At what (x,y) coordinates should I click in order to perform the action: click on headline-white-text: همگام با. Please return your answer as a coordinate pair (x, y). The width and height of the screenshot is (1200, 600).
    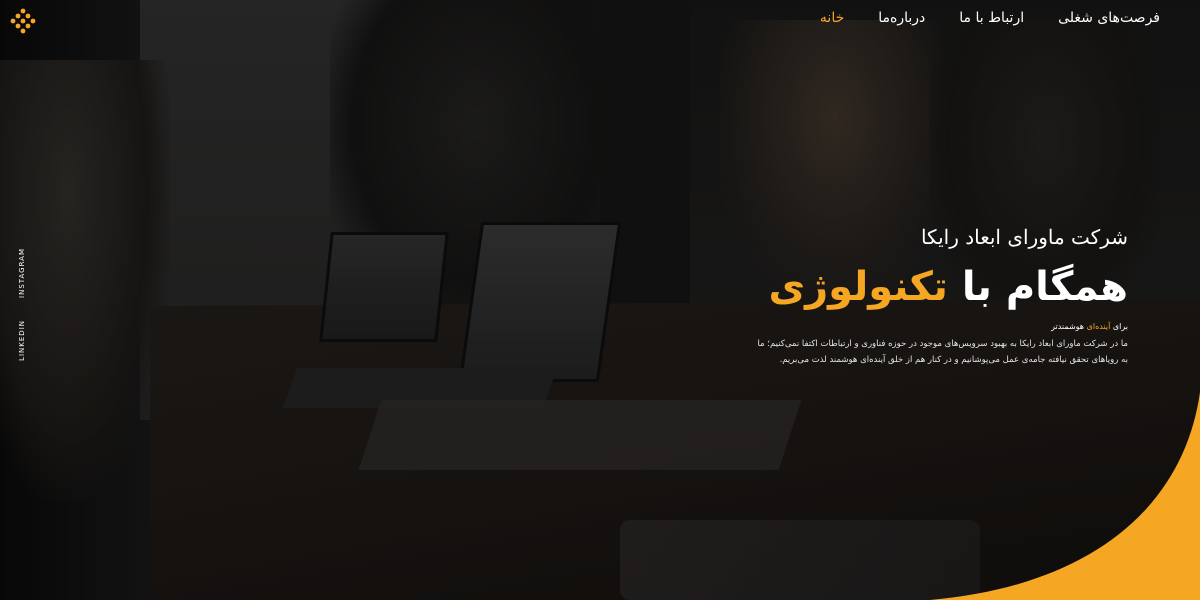
    Looking at the image, I should click on (1044, 287).